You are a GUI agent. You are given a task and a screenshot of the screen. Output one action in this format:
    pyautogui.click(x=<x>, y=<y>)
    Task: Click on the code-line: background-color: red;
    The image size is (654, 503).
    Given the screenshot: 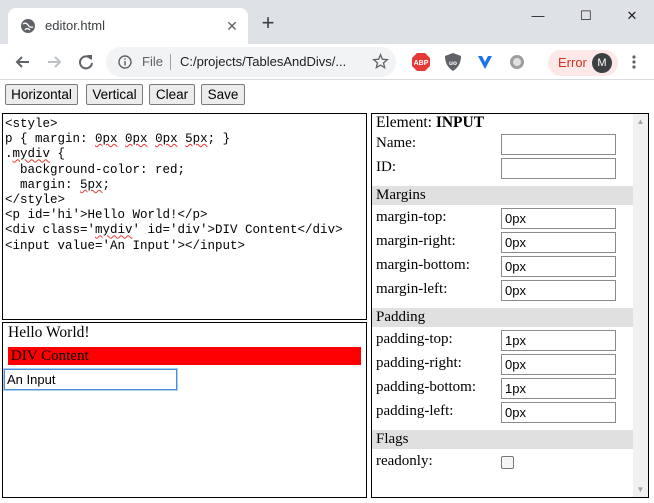 What is the action you would take?
    pyautogui.click(x=95, y=169)
    